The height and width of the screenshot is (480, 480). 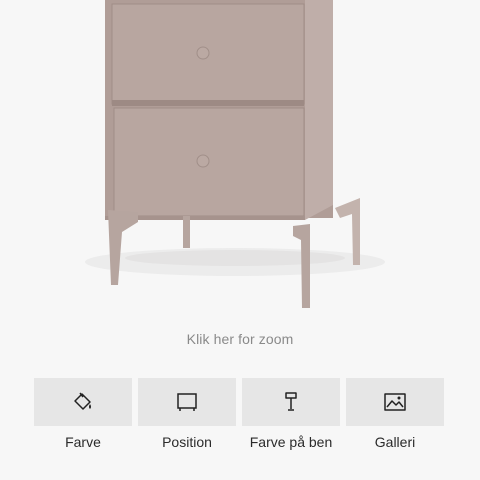 I want to click on option-farve-paa-ben: Farve på ben, so click(x=291, y=414).